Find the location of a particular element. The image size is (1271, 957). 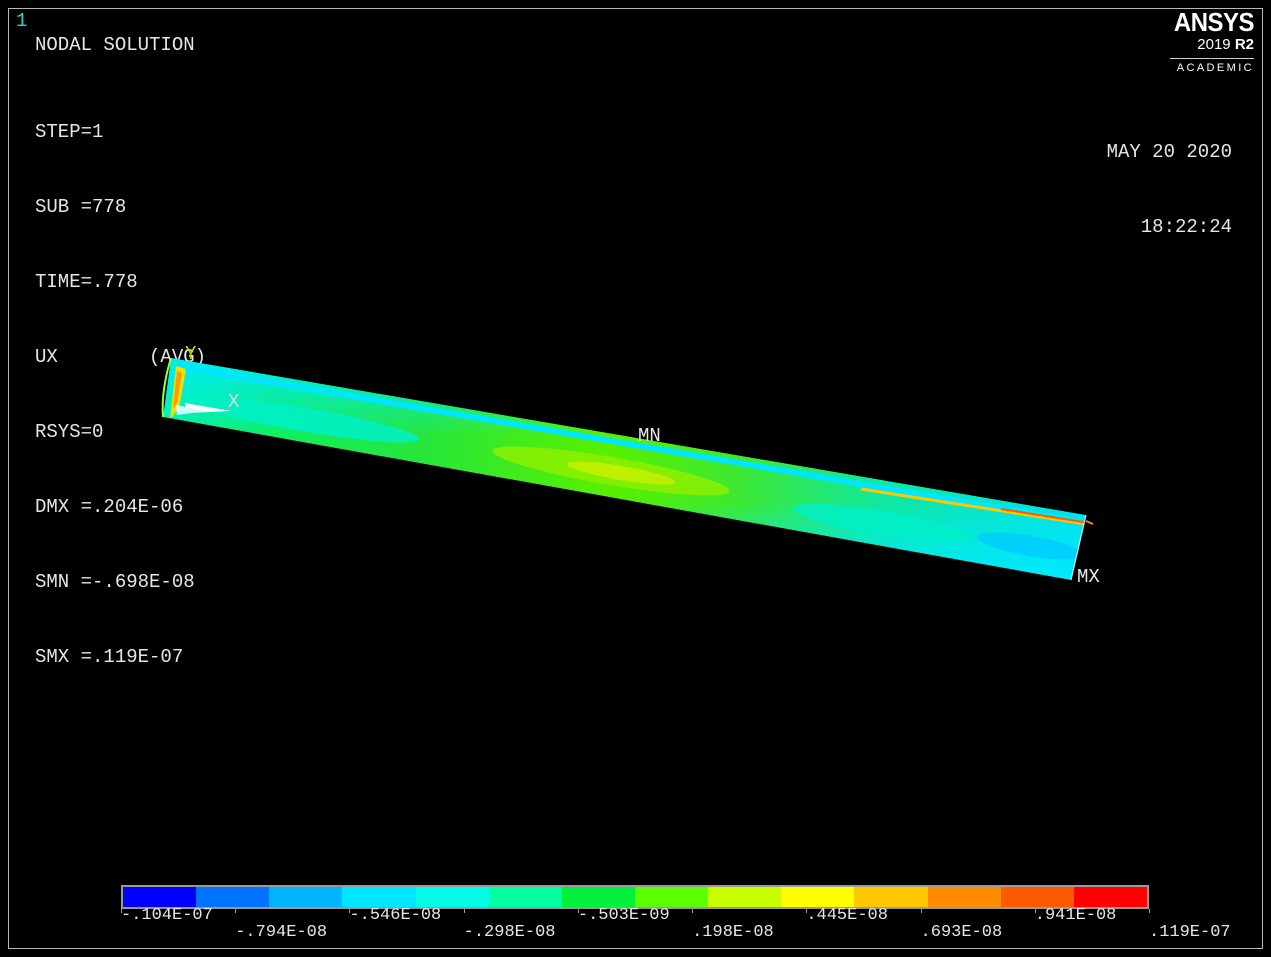

triad-y-label: Y is located at coordinates (191, 354).